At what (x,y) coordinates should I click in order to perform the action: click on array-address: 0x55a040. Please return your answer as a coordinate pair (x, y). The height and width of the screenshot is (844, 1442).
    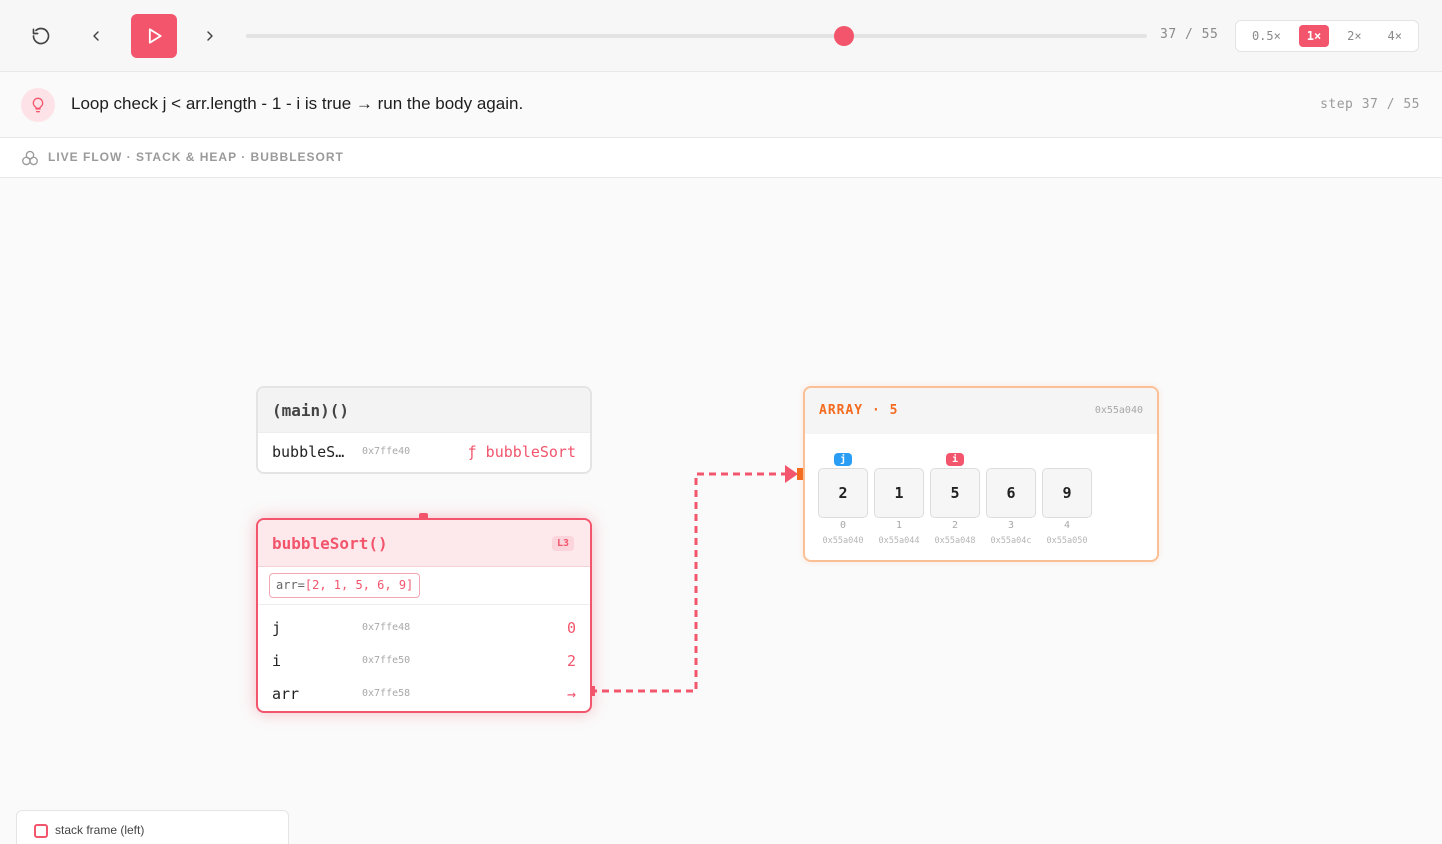
    Looking at the image, I should click on (1118, 410).